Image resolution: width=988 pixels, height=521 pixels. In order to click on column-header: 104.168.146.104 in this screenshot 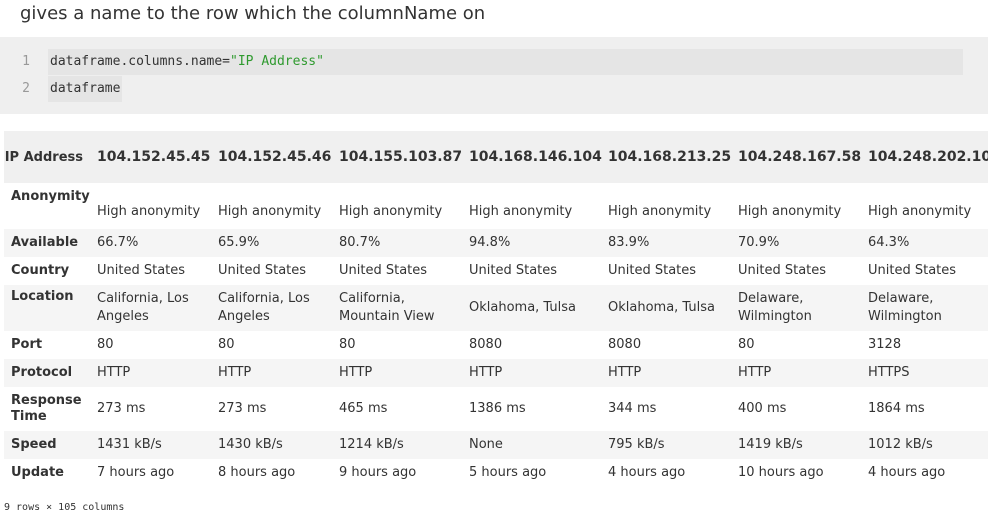, I will do `click(535, 157)`.